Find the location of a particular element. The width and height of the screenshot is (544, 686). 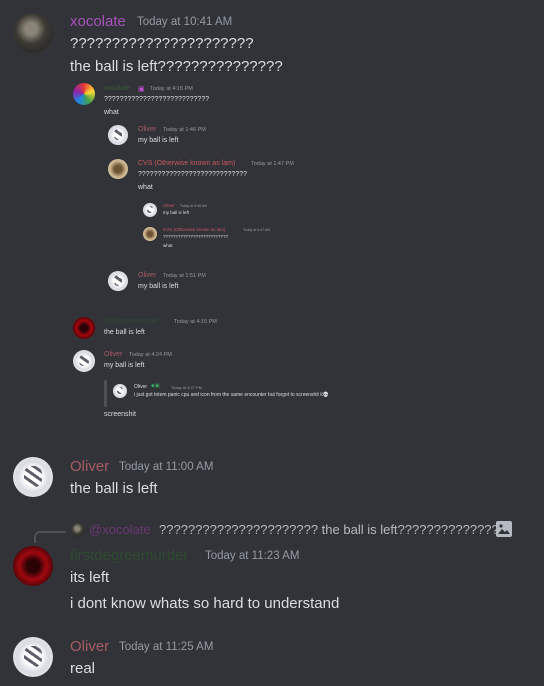

image-icon is located at coordinates (504, 529).